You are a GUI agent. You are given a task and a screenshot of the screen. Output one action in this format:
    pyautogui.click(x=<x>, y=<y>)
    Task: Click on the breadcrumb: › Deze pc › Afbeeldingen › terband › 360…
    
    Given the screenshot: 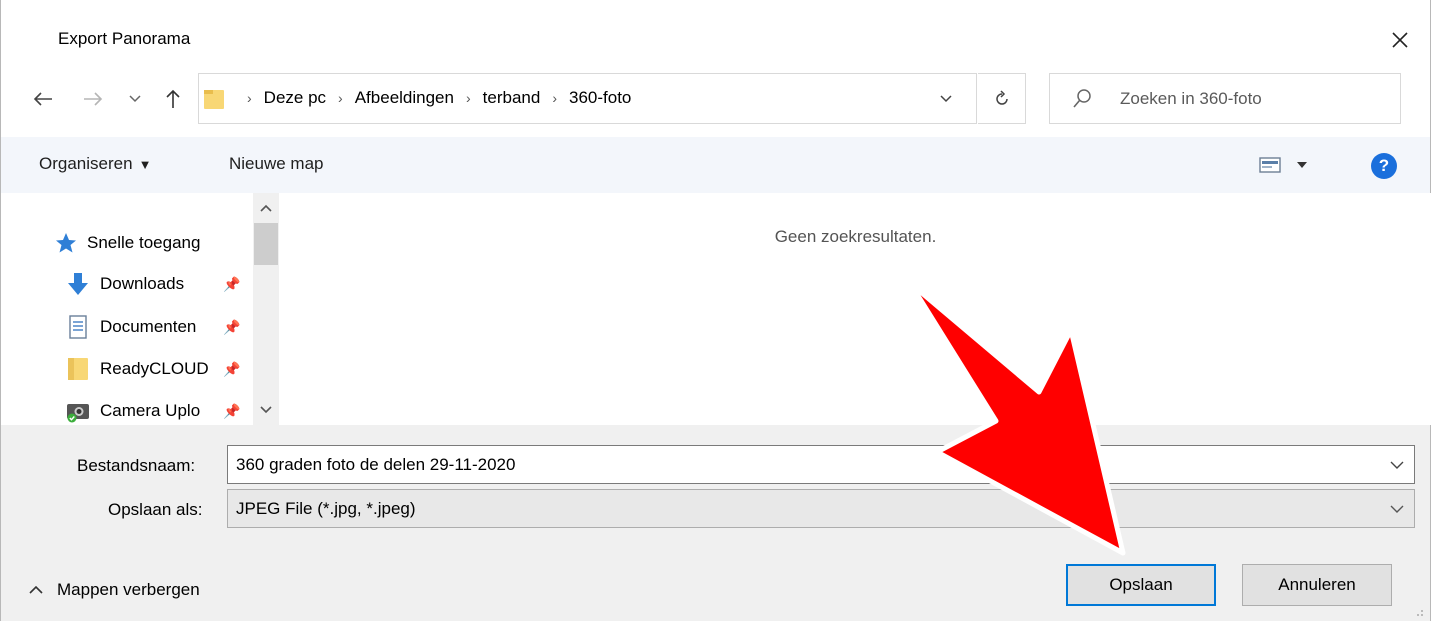 What is the action you would take?
    pyautogui.click(x=433, y=98)
    